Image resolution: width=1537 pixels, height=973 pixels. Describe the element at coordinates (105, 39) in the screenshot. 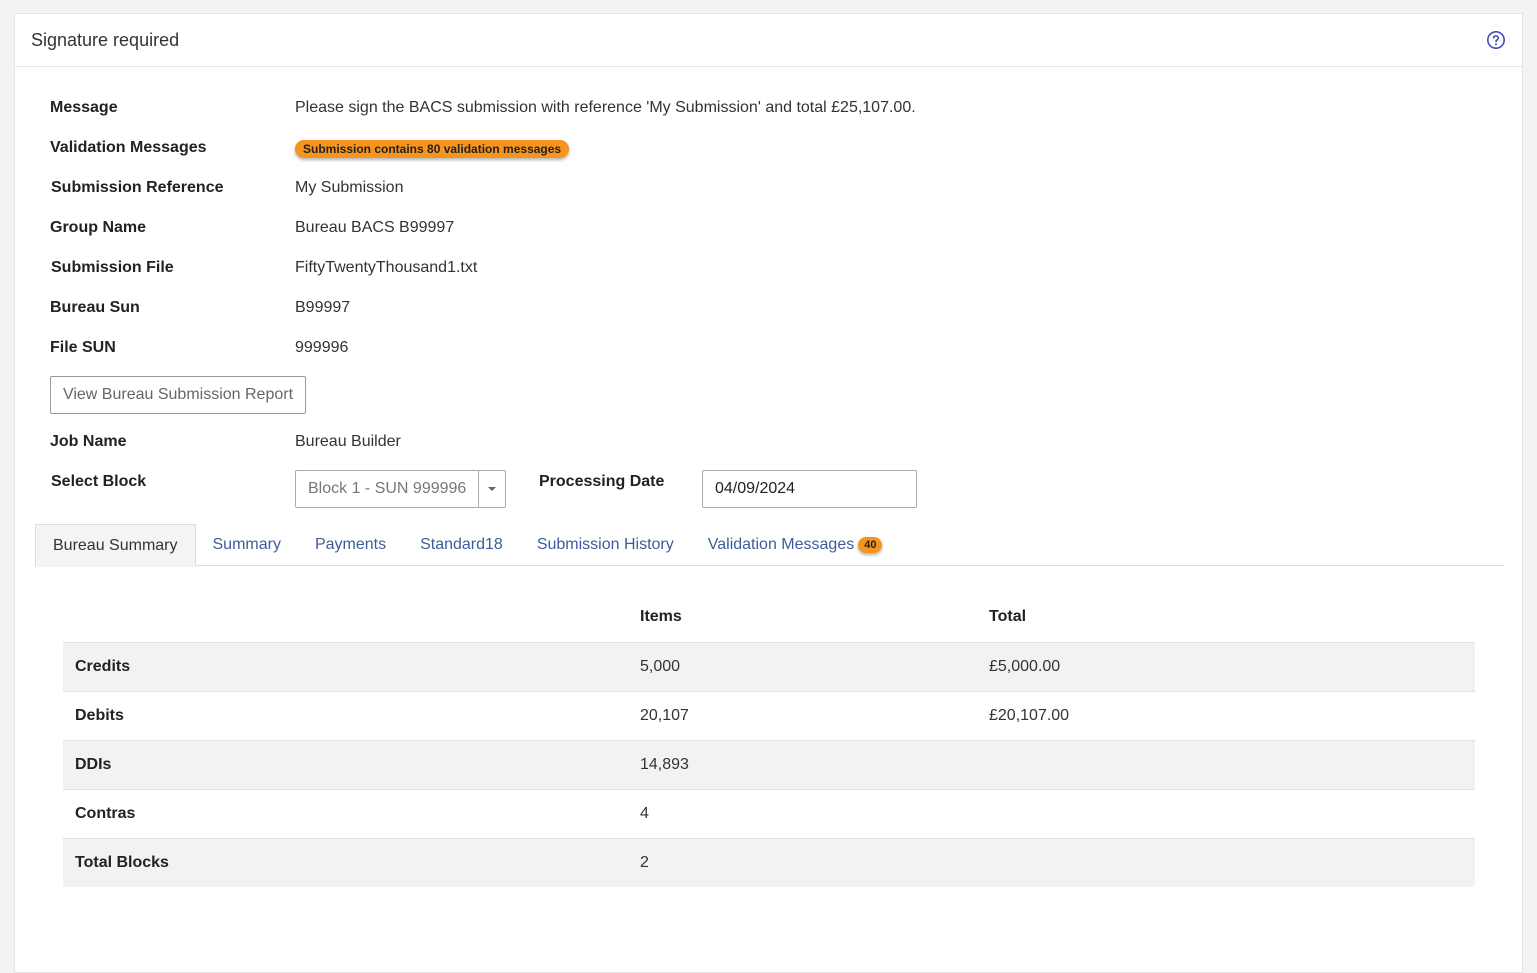

I see `page-title: Signature required` at that location.